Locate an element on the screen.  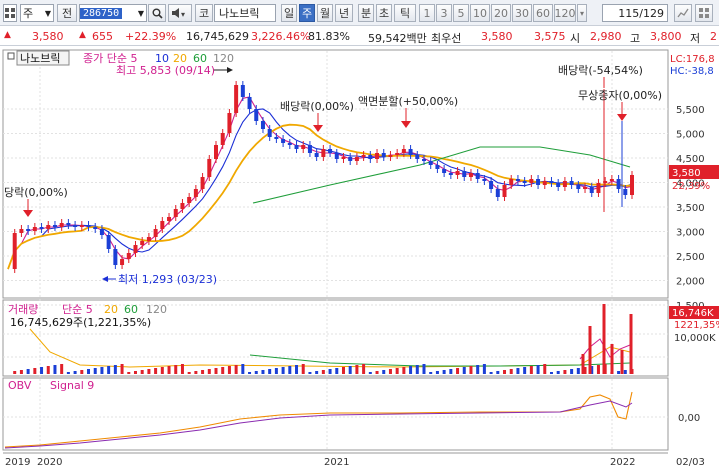
type-select: 주 ▼ is located at coordinates (37, 13).